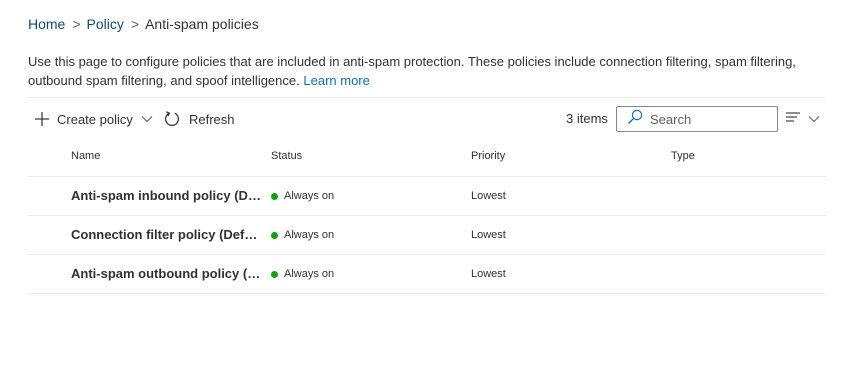  I want to click on search-box, so click(697, 119).